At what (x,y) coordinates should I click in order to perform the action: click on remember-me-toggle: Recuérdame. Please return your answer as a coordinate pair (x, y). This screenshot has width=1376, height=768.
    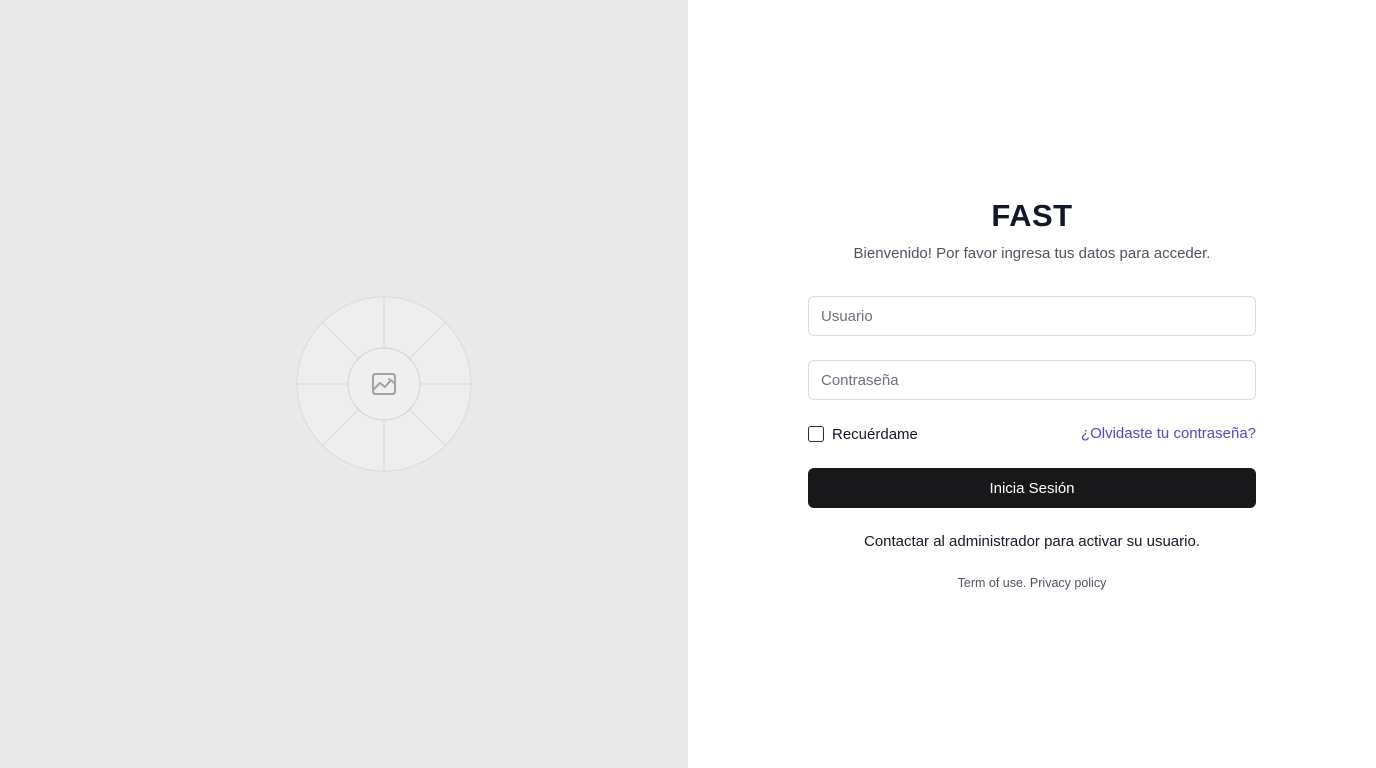
    Looking at the image, I should click on (863, 434).